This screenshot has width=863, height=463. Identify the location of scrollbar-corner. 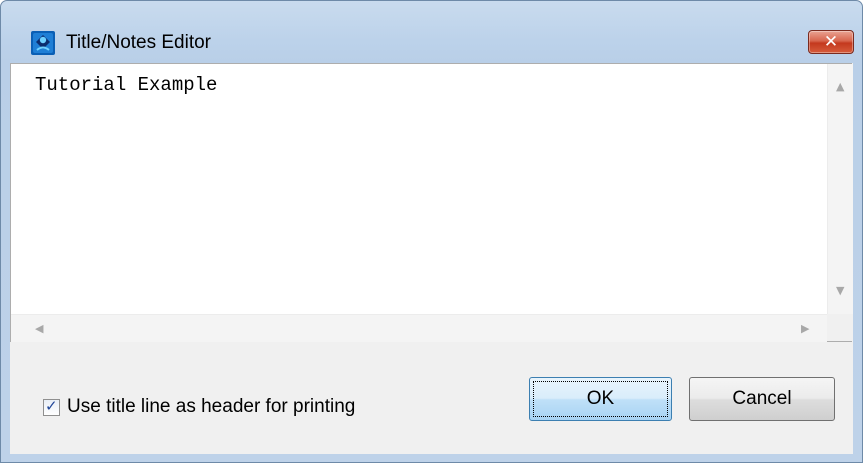
(839, 327).